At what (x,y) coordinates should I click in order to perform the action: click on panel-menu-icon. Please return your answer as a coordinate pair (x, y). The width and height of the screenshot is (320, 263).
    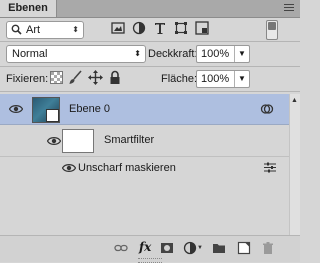
    Looking at the image, I should click on (289, 8).